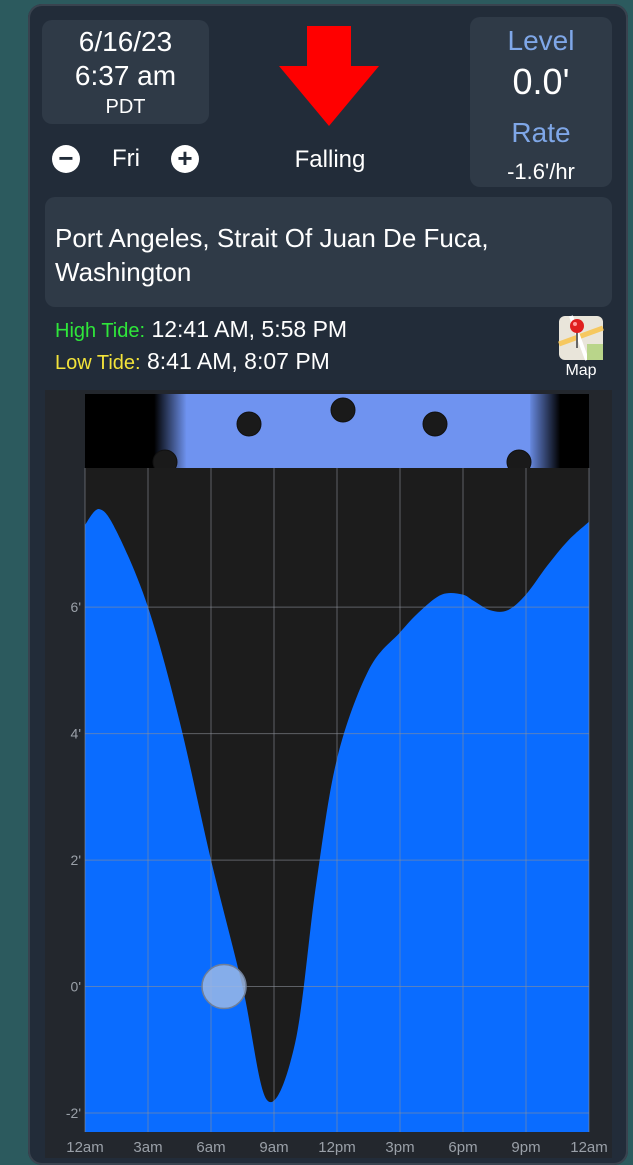  What do you see at coordinates (76, 860) in the screenshot?
I see `y-tick-label: 2'` at bounding box center [76, 860].